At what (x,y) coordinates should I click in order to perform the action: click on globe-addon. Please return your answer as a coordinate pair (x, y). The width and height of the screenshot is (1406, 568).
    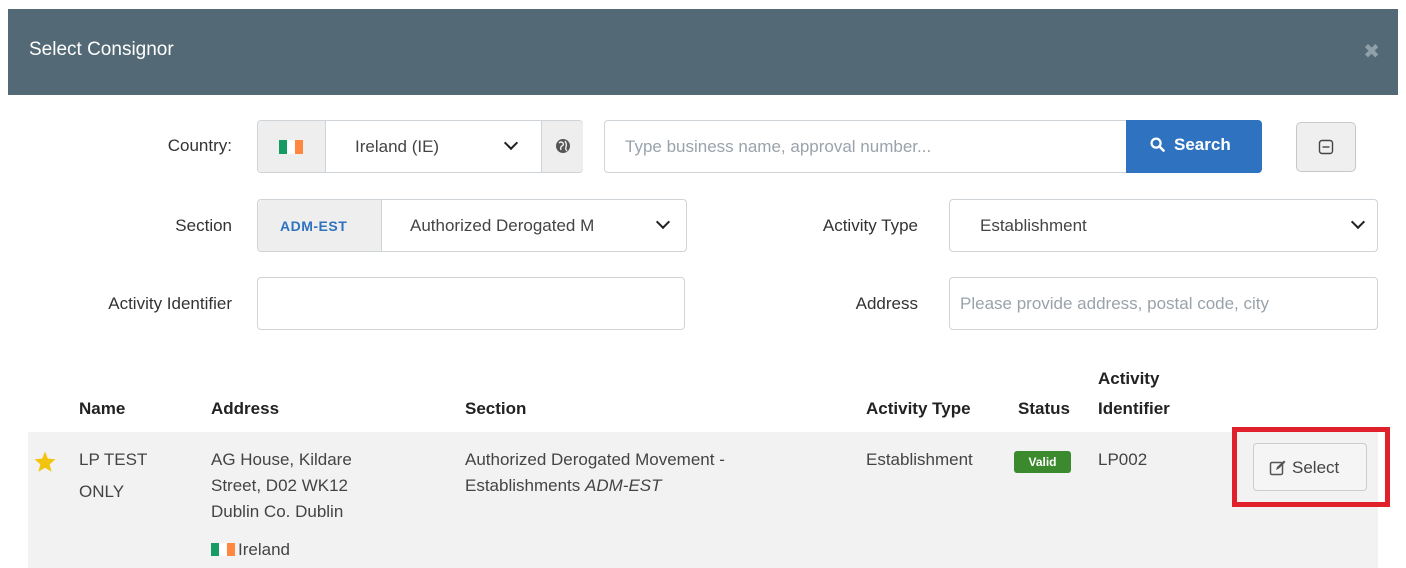
    Looking at the image, I should click on (562, 146).